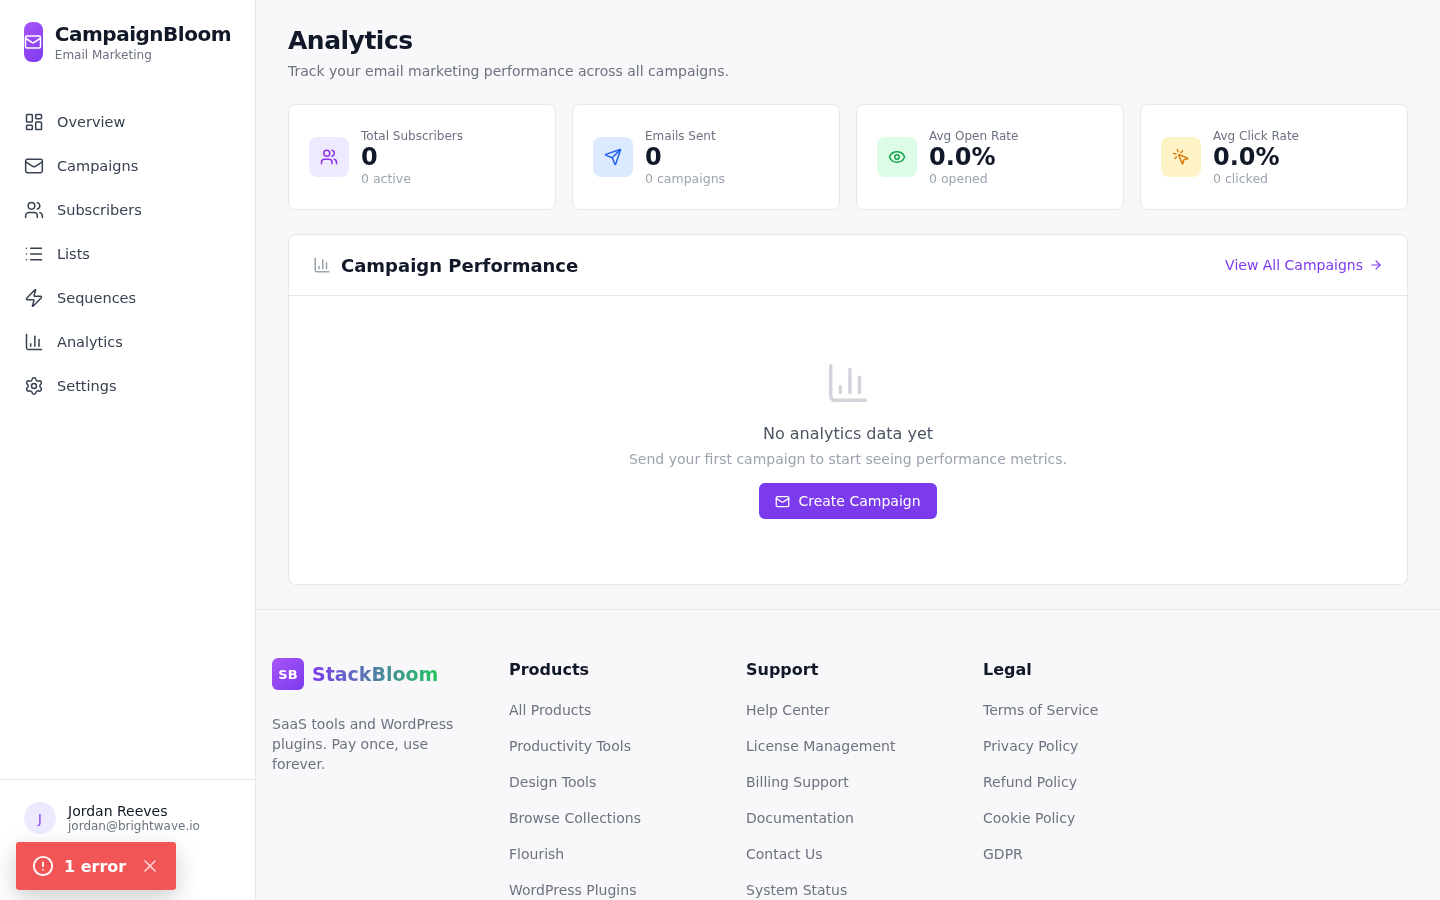 The width and height of the screenshot is (1440, 900). Describe the element at coordinates (1241, 178) in the screenshot. I see `stat-note: 0 clicked` at that location.